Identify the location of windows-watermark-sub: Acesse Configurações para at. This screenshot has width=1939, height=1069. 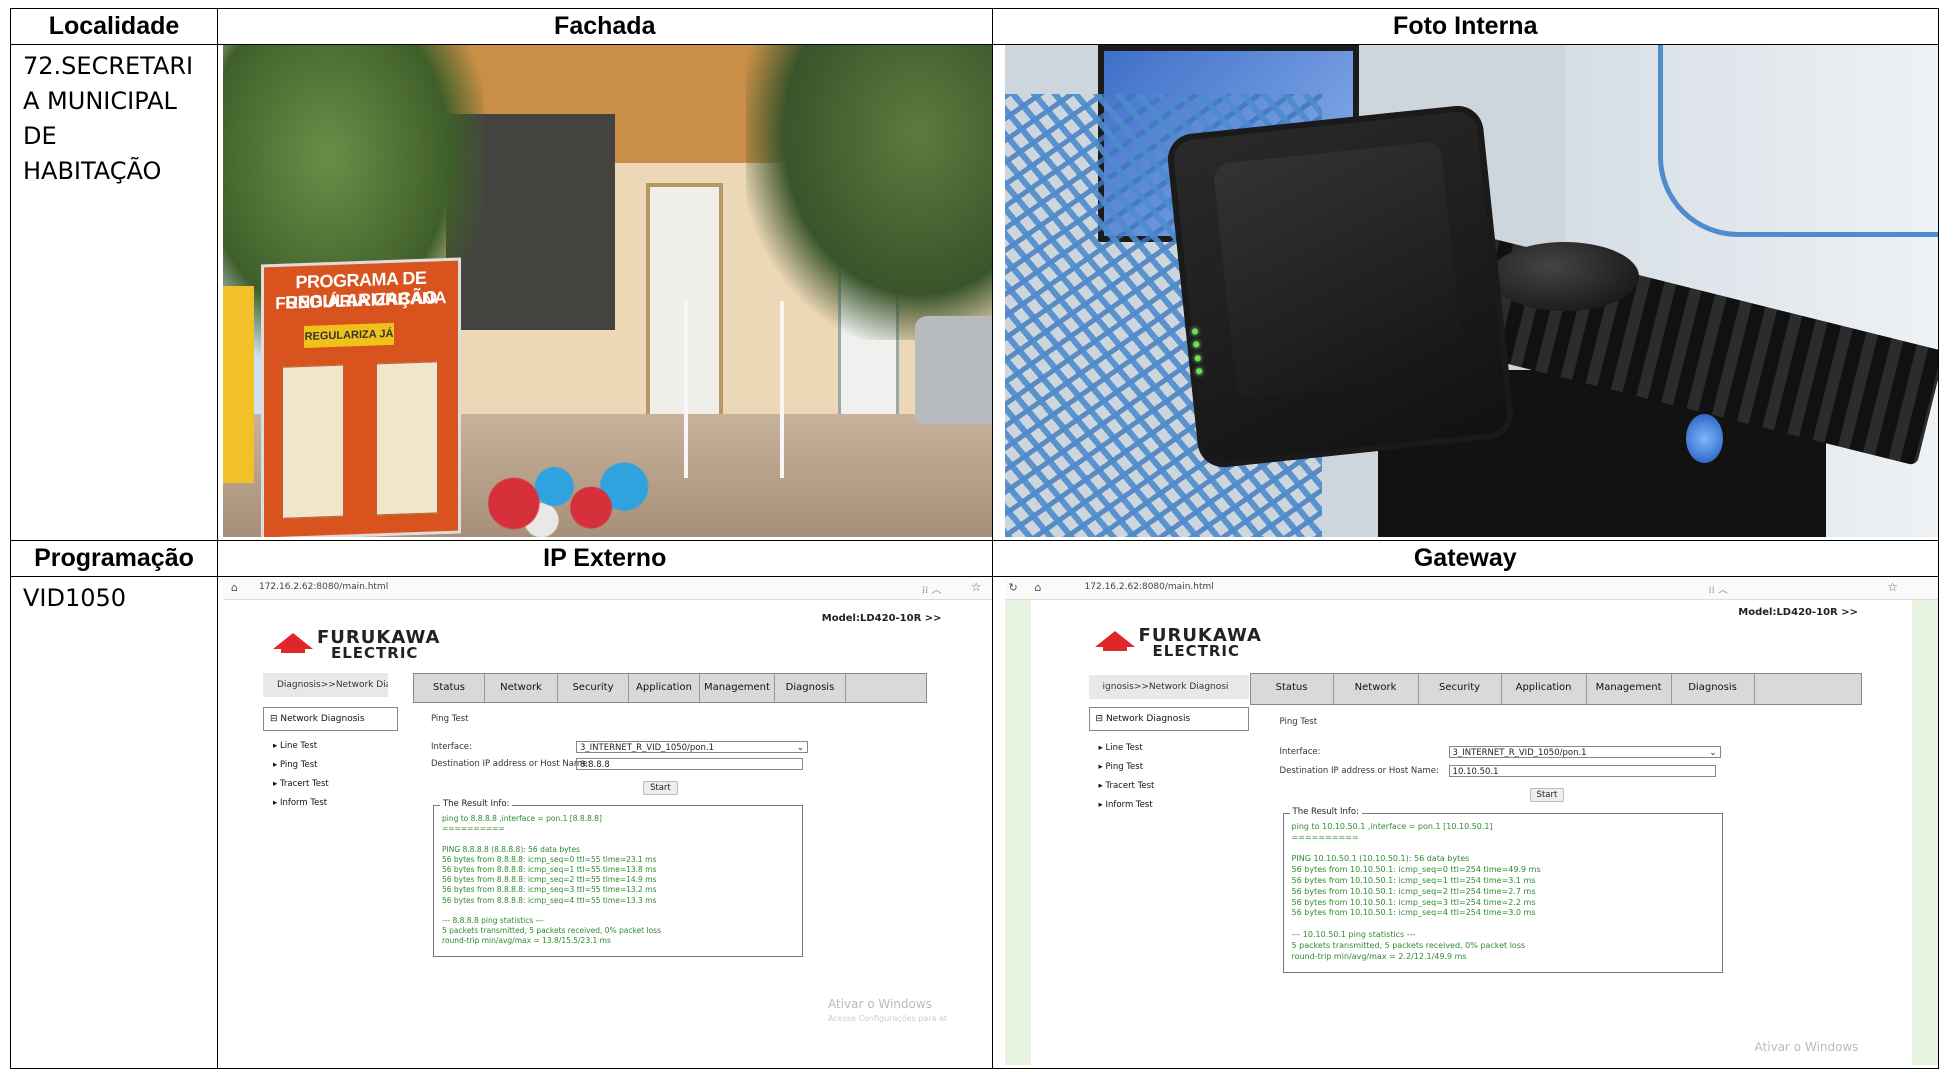
(887, 1018).